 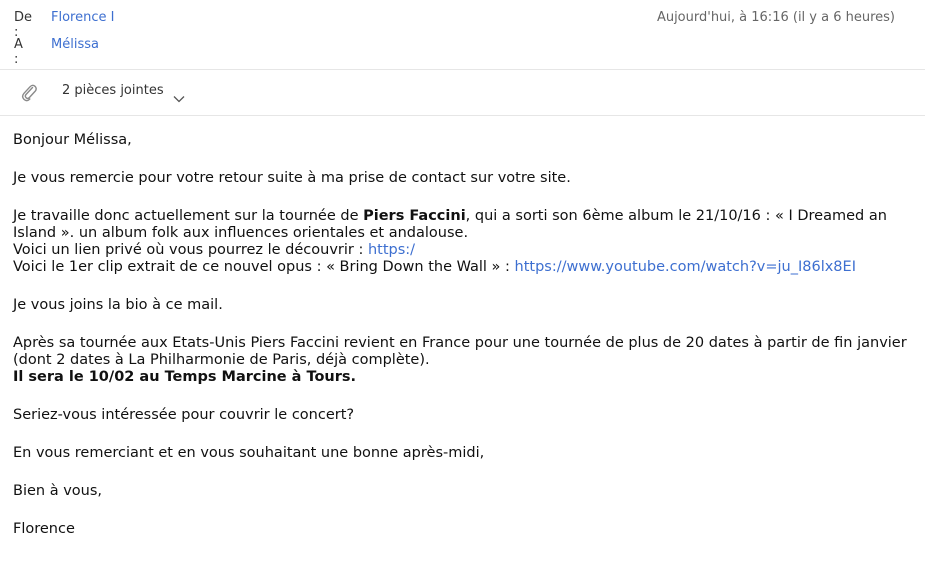 I want to click on chevron-down-icon, so click(x=179, y=95).